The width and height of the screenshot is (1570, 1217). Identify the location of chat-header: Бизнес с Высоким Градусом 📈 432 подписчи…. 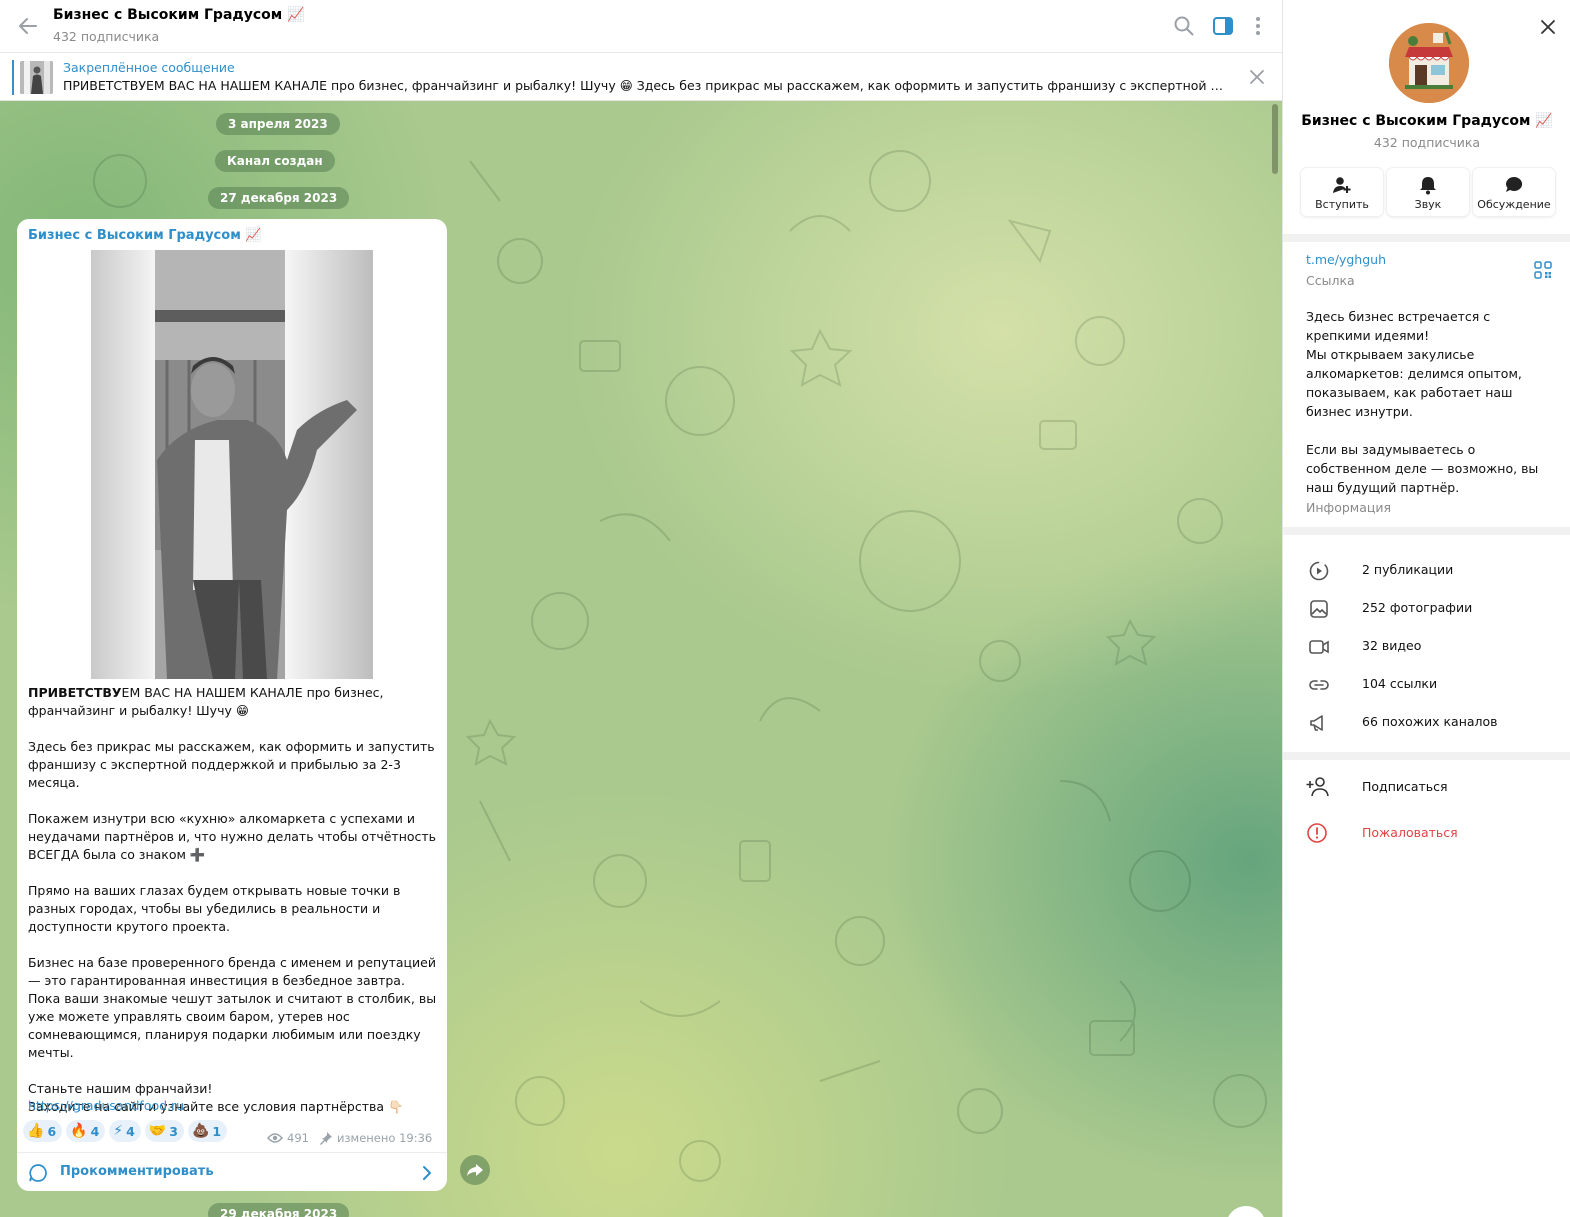
(641, 26).